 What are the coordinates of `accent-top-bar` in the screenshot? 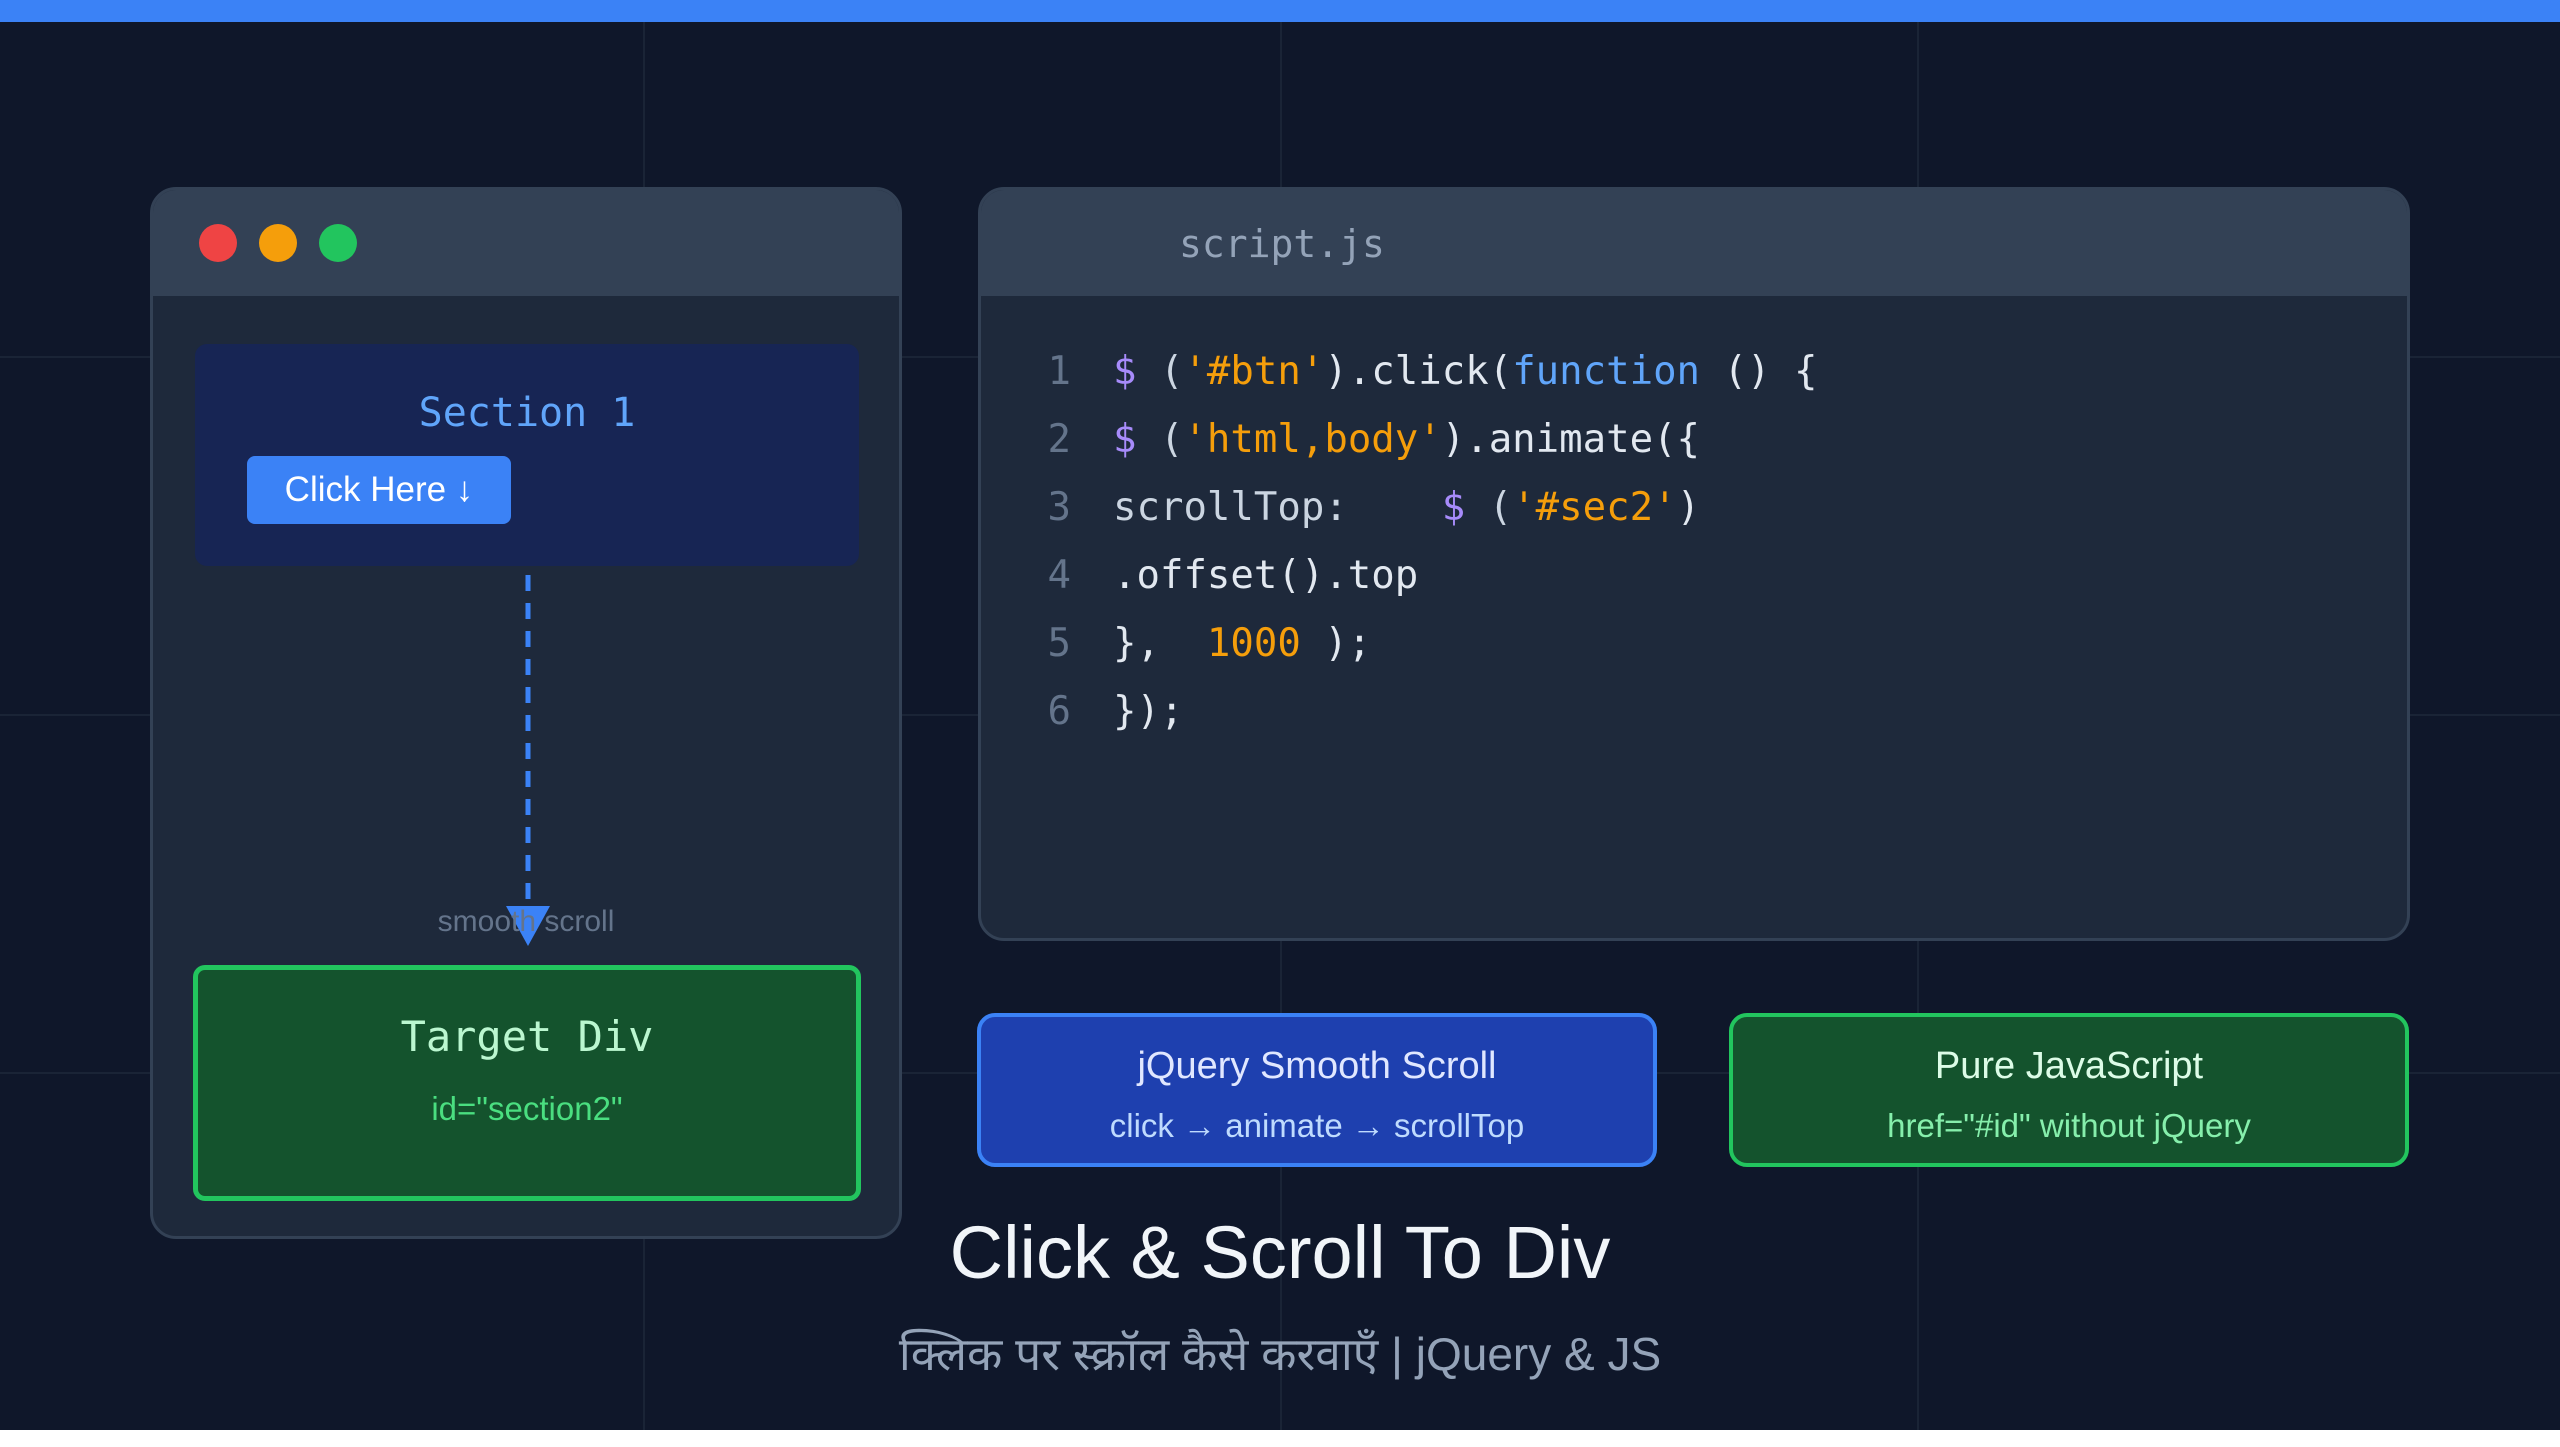 It's located at (1280, 11).